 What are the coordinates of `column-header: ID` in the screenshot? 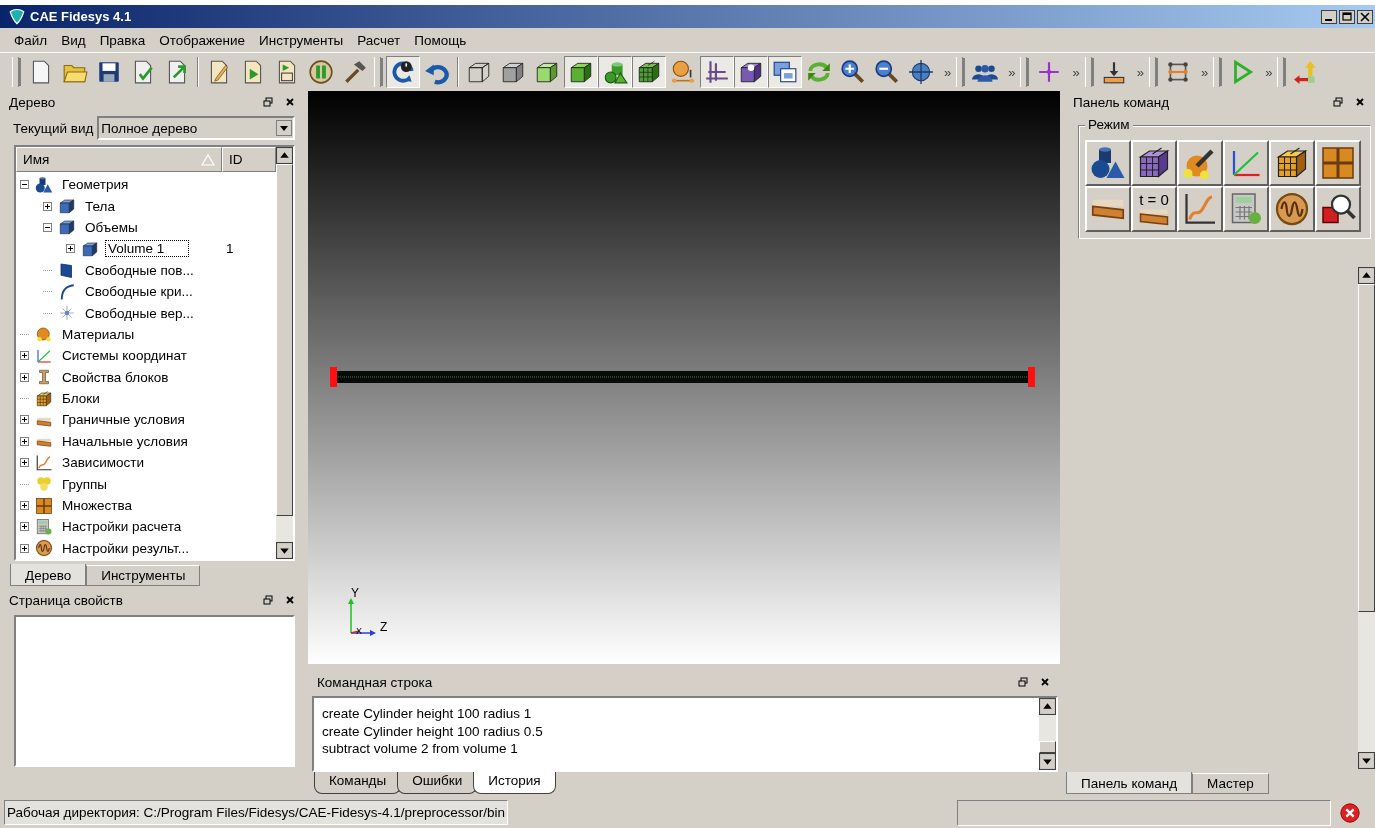 It's located at (249, 159).